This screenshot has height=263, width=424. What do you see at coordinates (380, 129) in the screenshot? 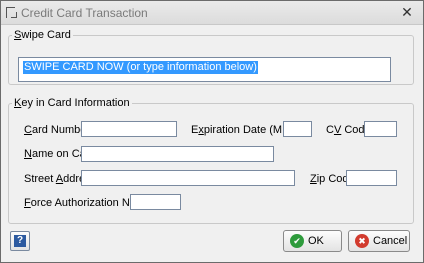
I see `cv-code-field` at bounding box center [380, 129].